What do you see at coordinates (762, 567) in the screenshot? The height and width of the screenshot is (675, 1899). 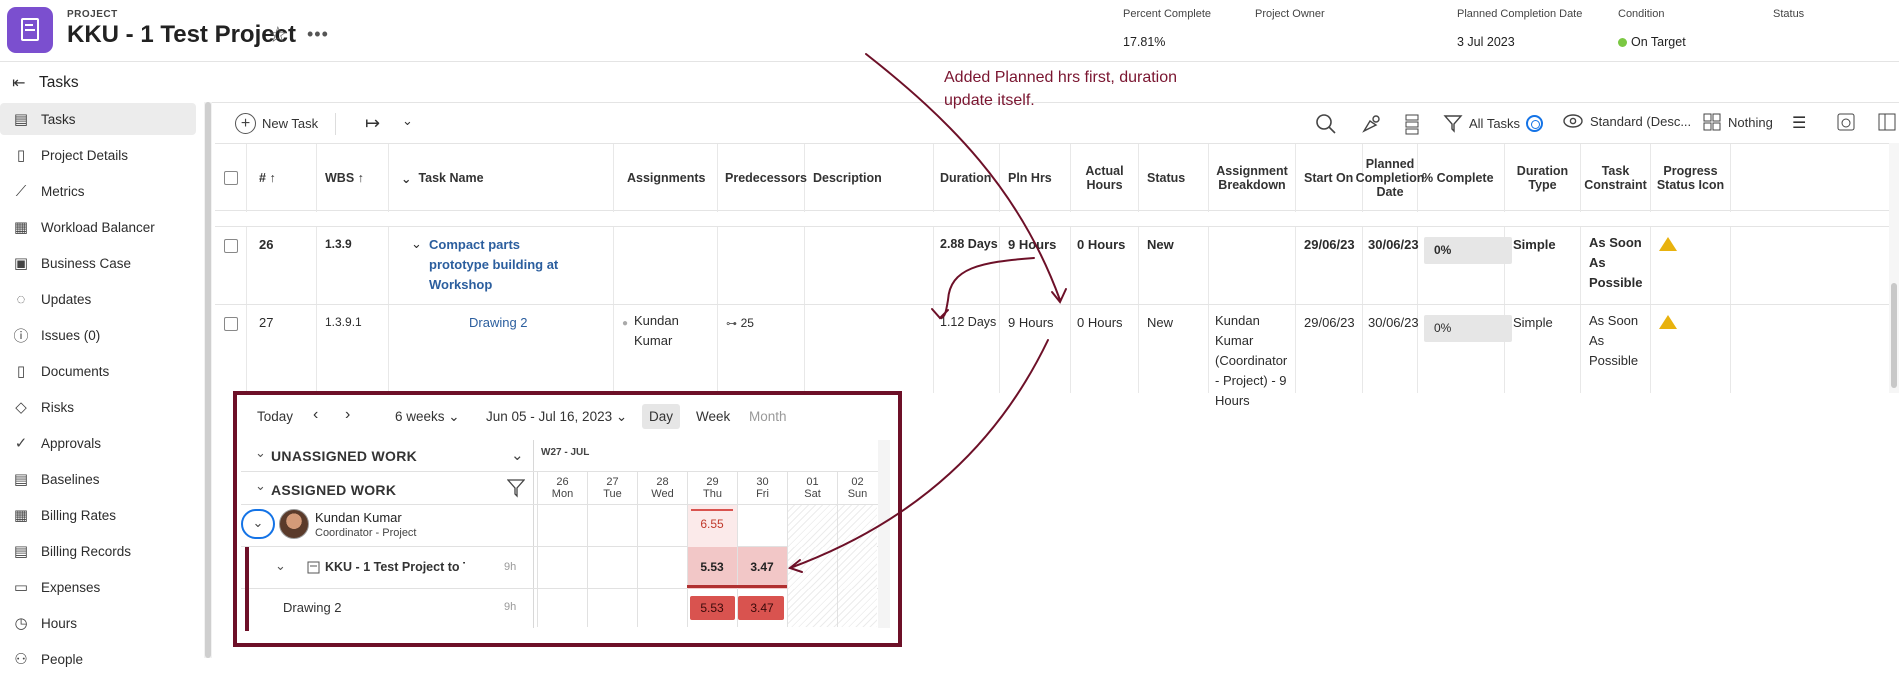 I see `fri-project-value: 3.47` at bounding box center [762, 567].